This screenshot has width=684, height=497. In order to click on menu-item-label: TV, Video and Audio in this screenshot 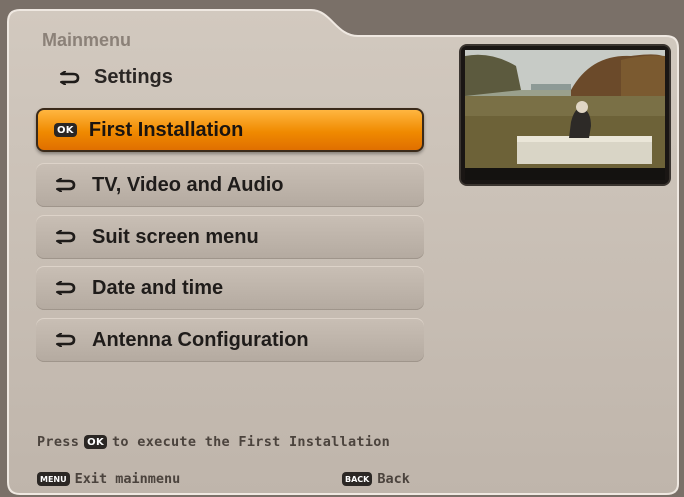, I will do `click(188, 184)`.